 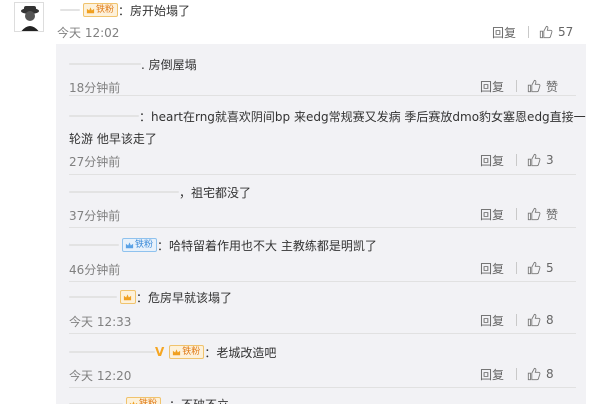 I want to click on like-count: 5, so click(x=550, y=268).